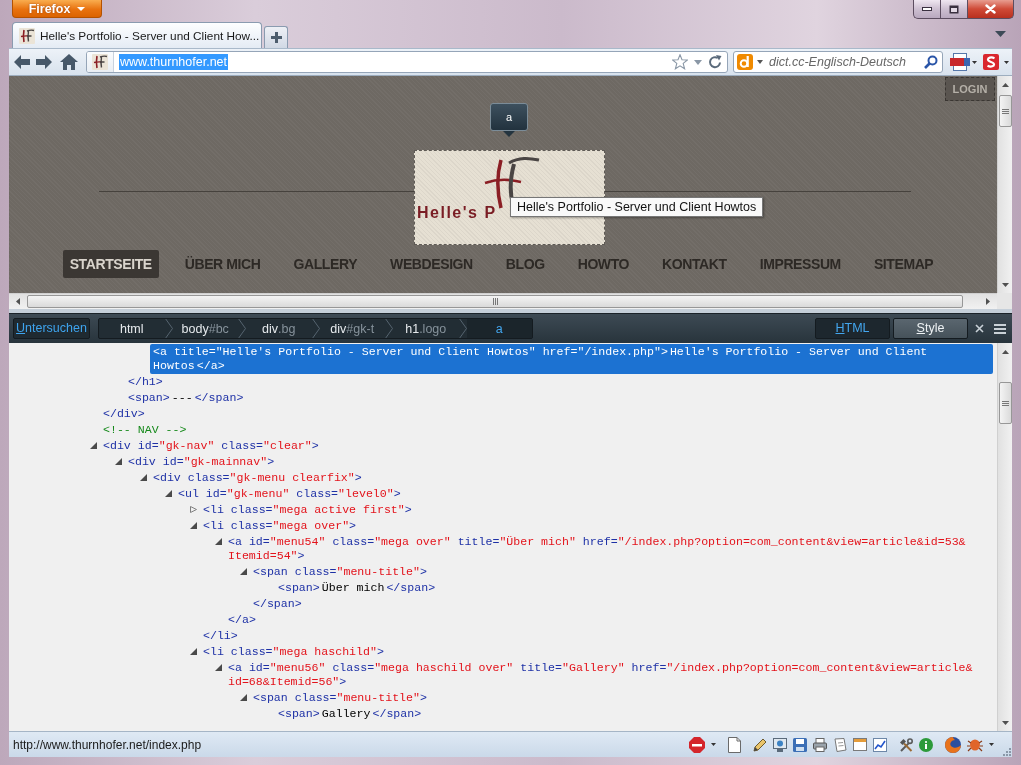  I want to click on element-label: a, so click(509, 117).